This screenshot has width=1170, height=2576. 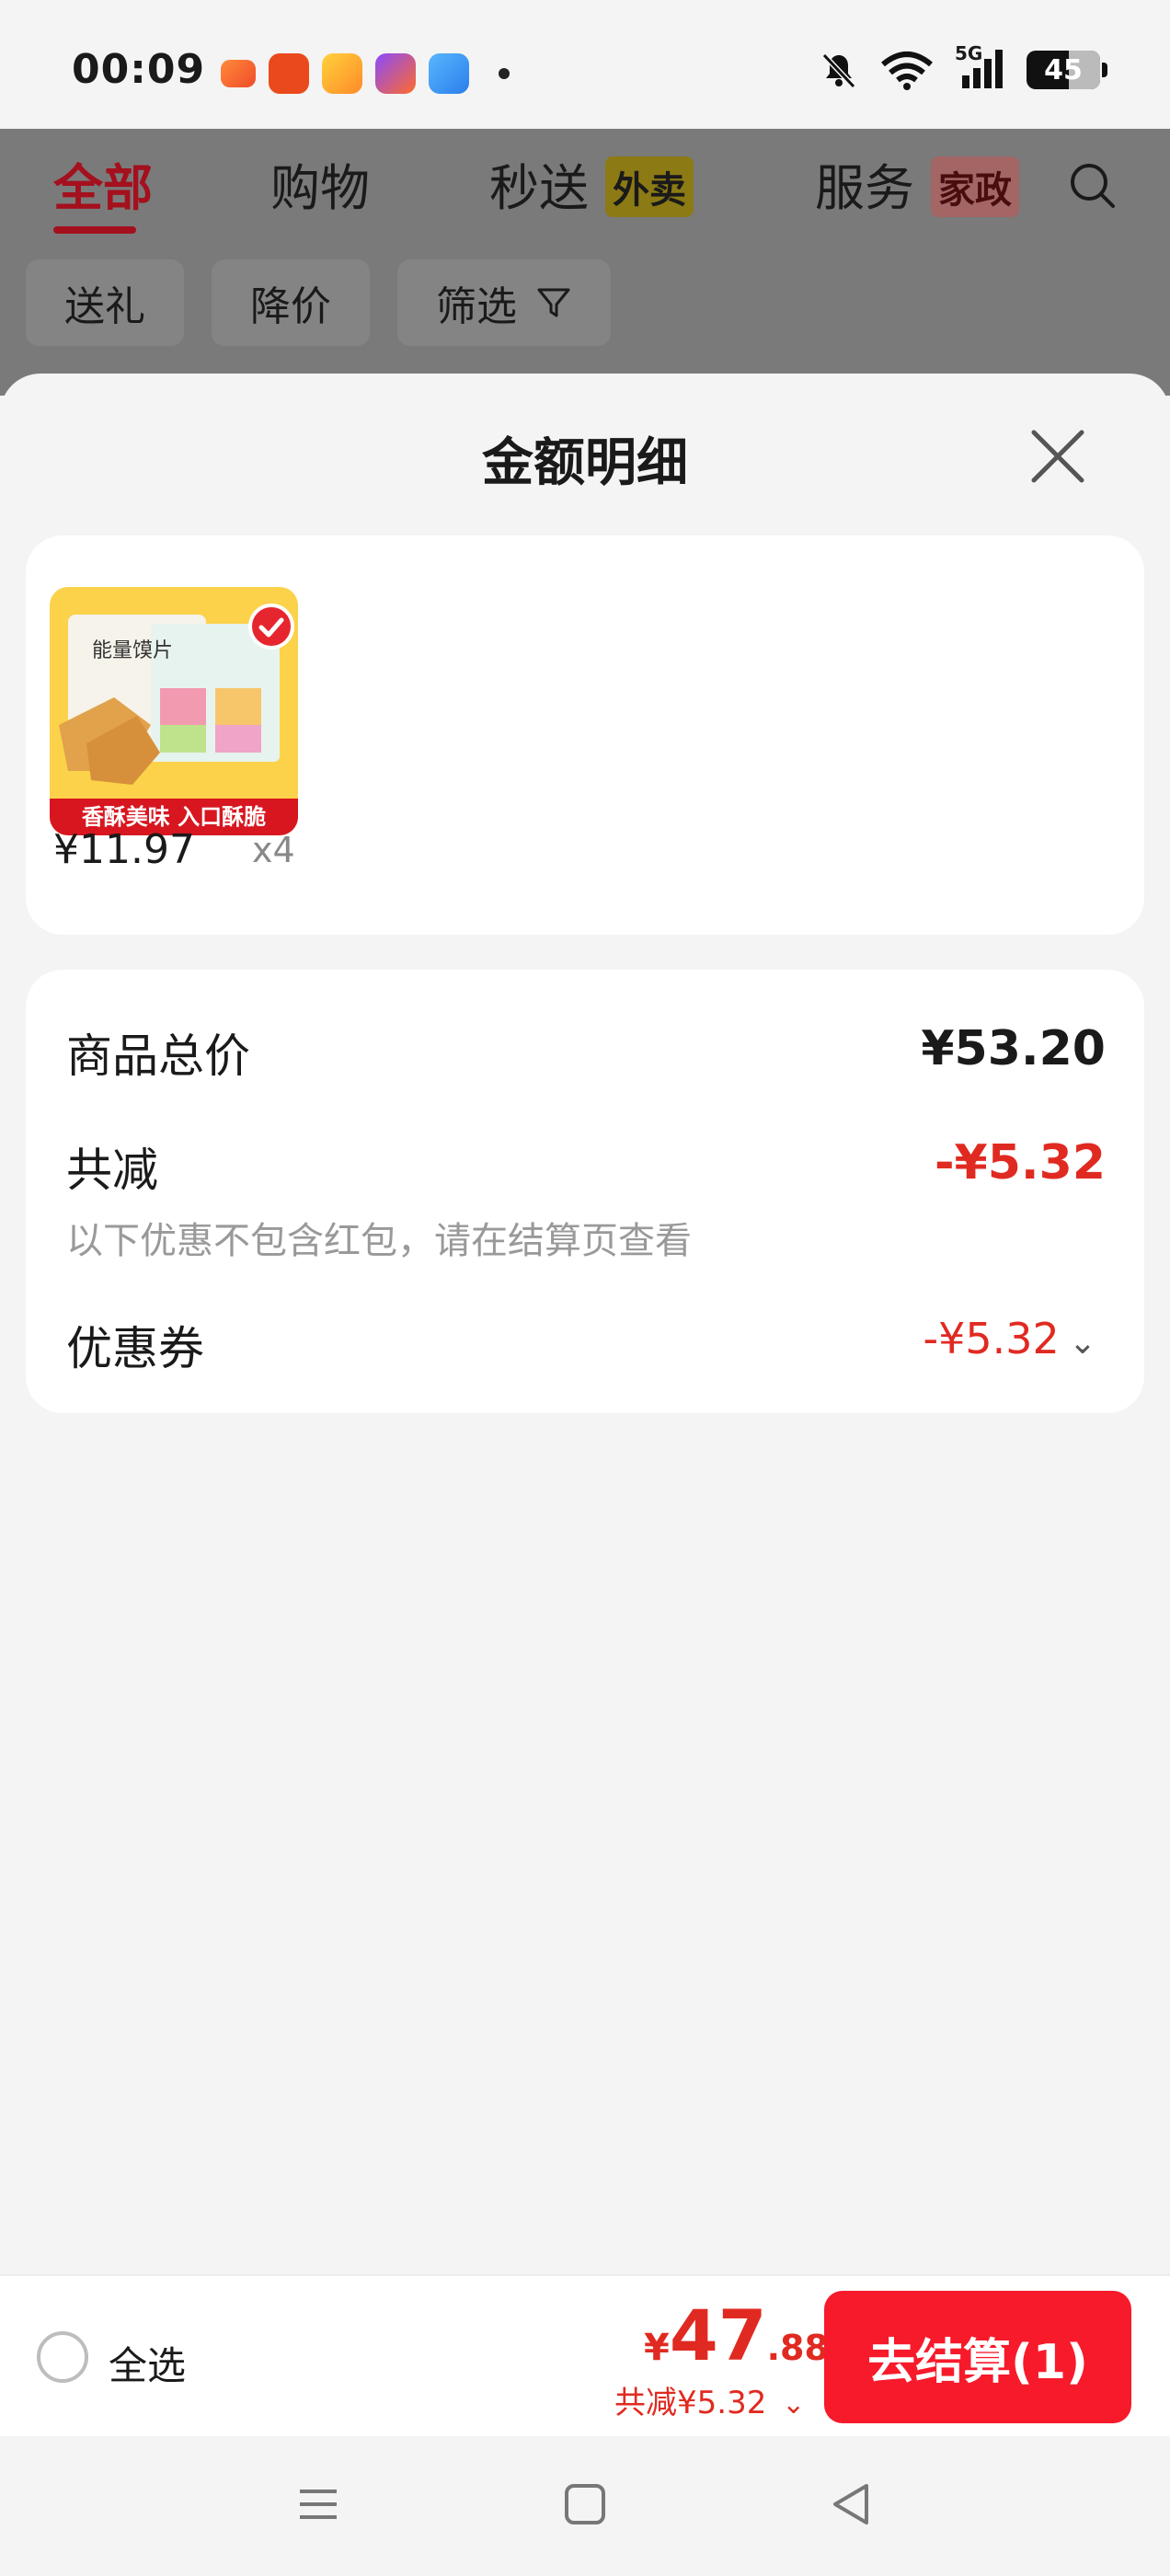 I want to click on weather-app-icon, so click(x=449, y=73).